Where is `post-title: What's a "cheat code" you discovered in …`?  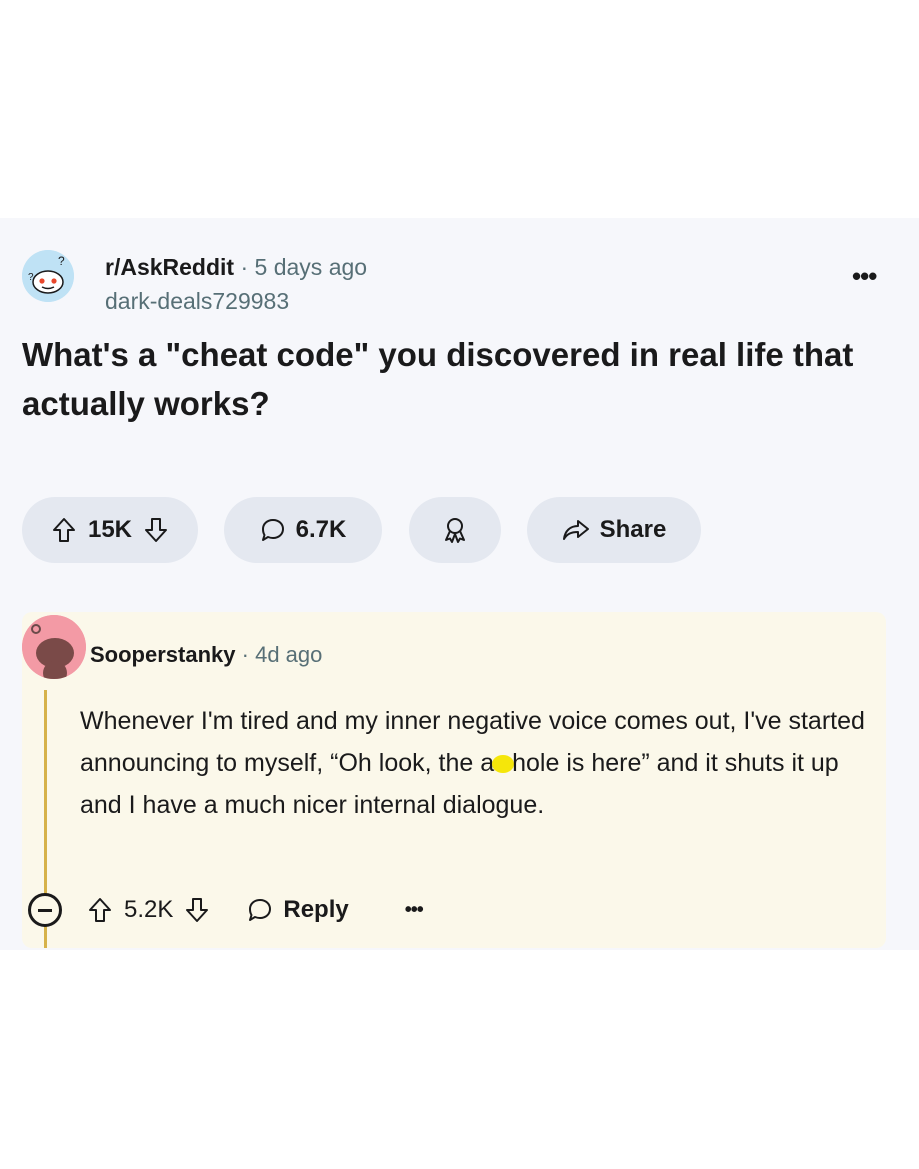 post-title: What's a "cheat code" you discovered in … is located at coordinates (457, 379).